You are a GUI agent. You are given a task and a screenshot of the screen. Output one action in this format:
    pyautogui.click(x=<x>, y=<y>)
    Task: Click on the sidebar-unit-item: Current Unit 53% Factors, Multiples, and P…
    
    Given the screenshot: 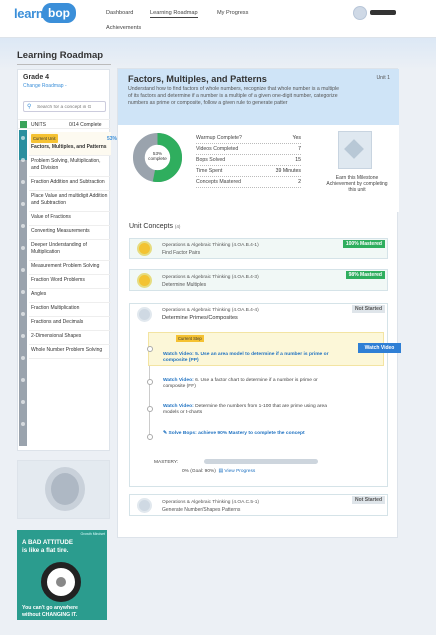 What is the action you would take?
    pyautogui.click(x=73, y=144)
    